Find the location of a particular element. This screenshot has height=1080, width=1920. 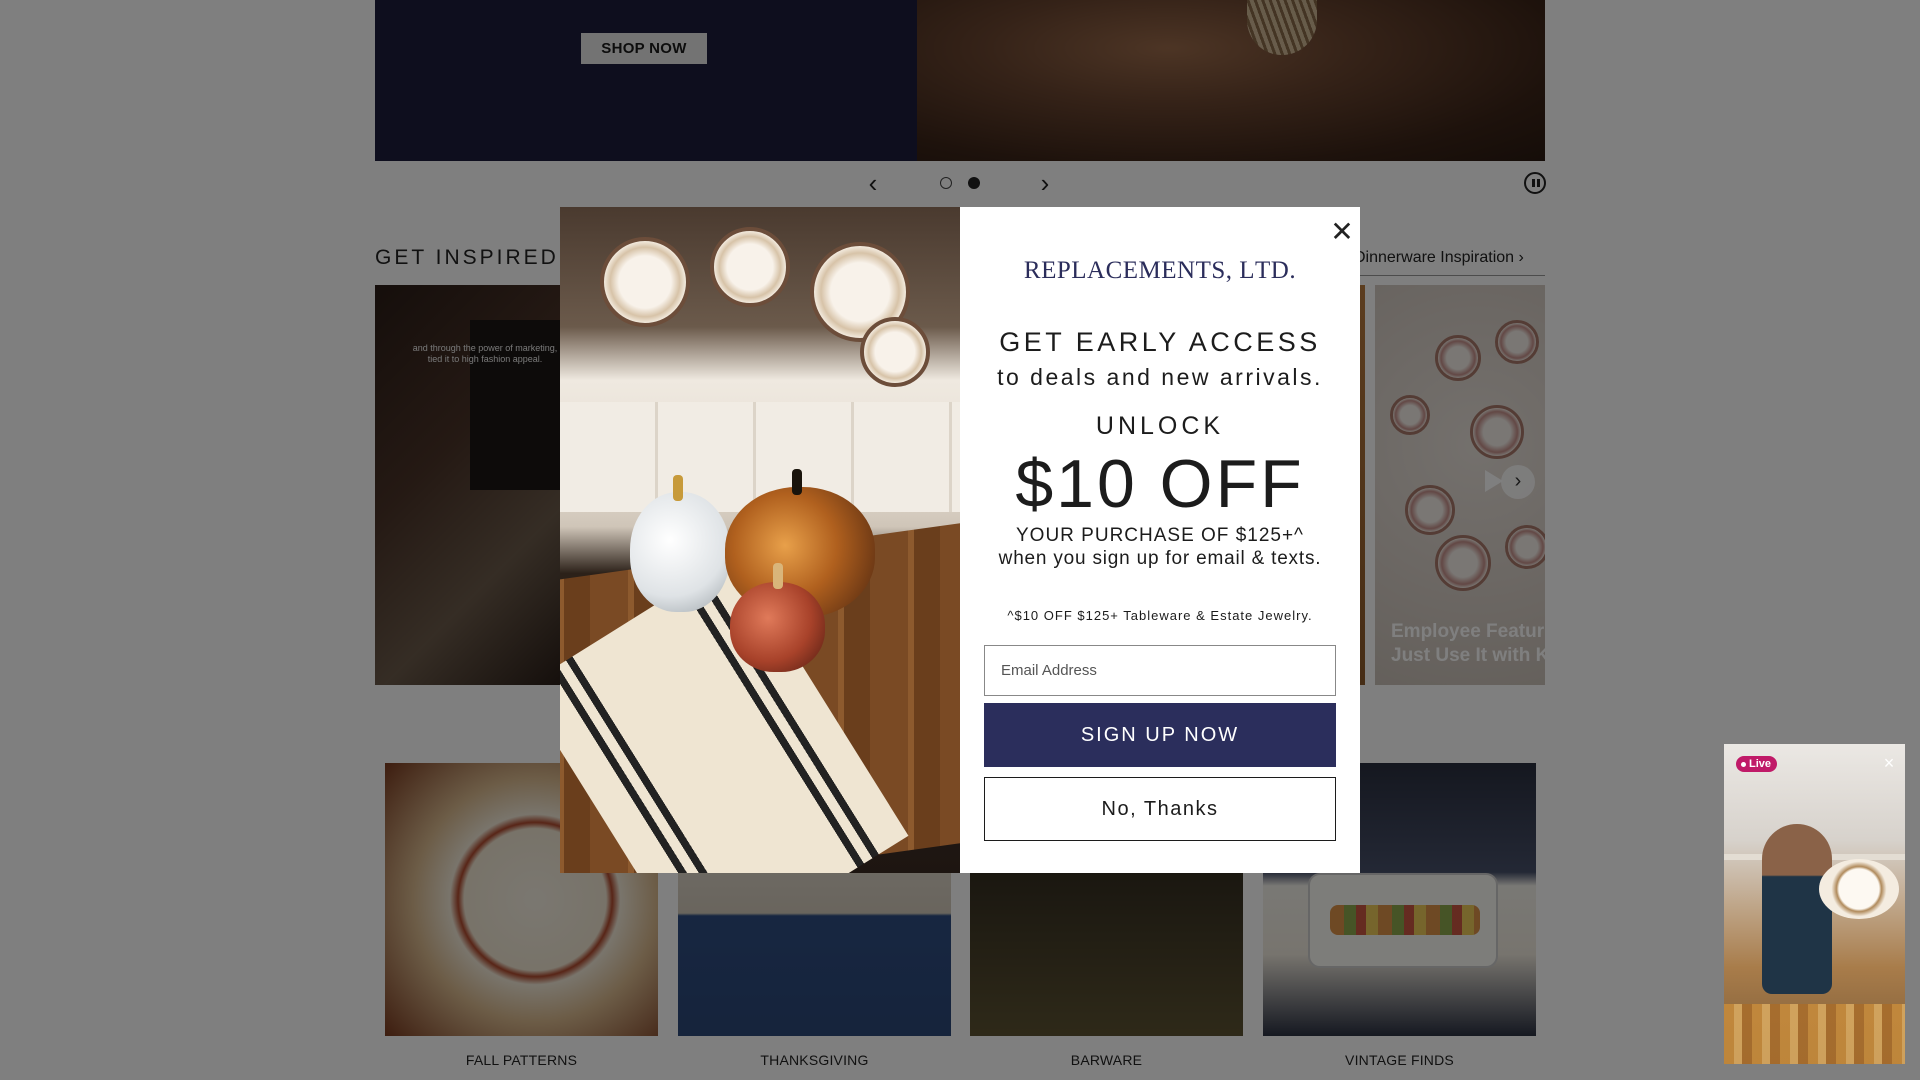

logo-part: TD is located at coordinates (1272, 270).